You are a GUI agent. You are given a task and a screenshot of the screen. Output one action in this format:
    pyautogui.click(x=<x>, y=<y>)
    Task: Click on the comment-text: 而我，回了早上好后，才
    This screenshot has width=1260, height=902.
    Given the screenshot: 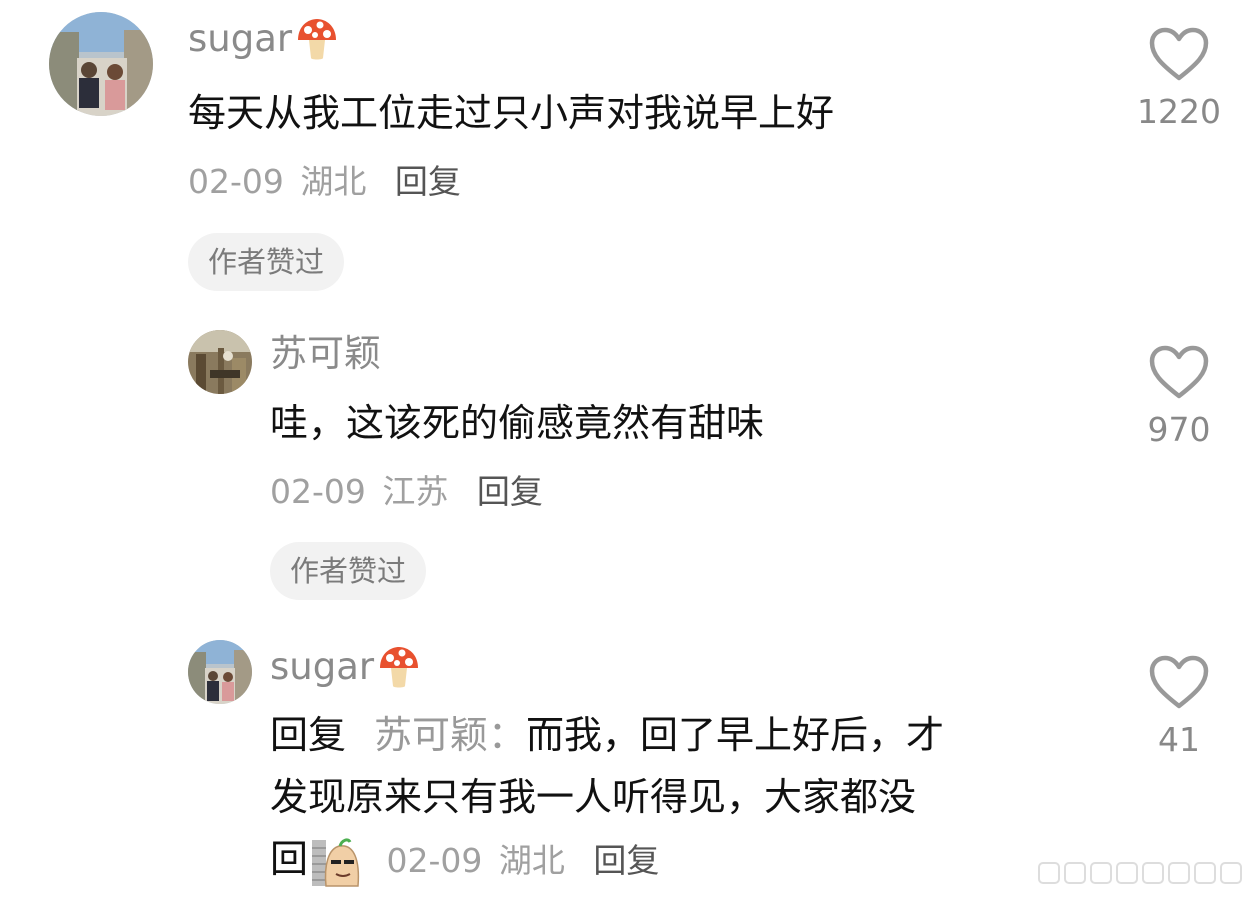 What is the action you would take?
    pyautogui.click(x=735, y=735)
    